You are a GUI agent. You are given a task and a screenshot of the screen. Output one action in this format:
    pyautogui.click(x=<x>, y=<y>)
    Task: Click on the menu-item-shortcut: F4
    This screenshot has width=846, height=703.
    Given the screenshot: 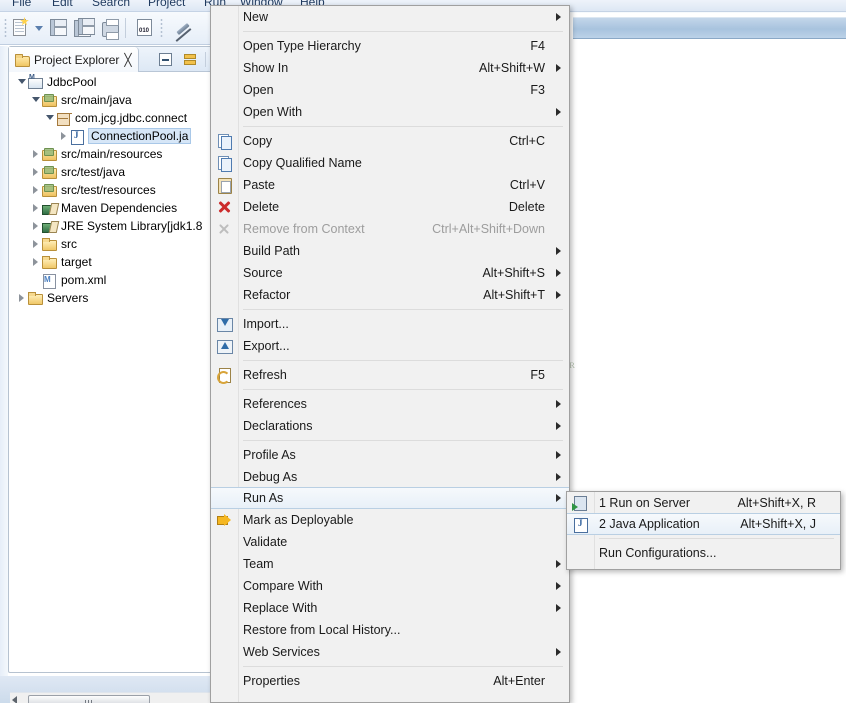 What is the action you would take?
    pyautogui.click(x=537, y=46)
    